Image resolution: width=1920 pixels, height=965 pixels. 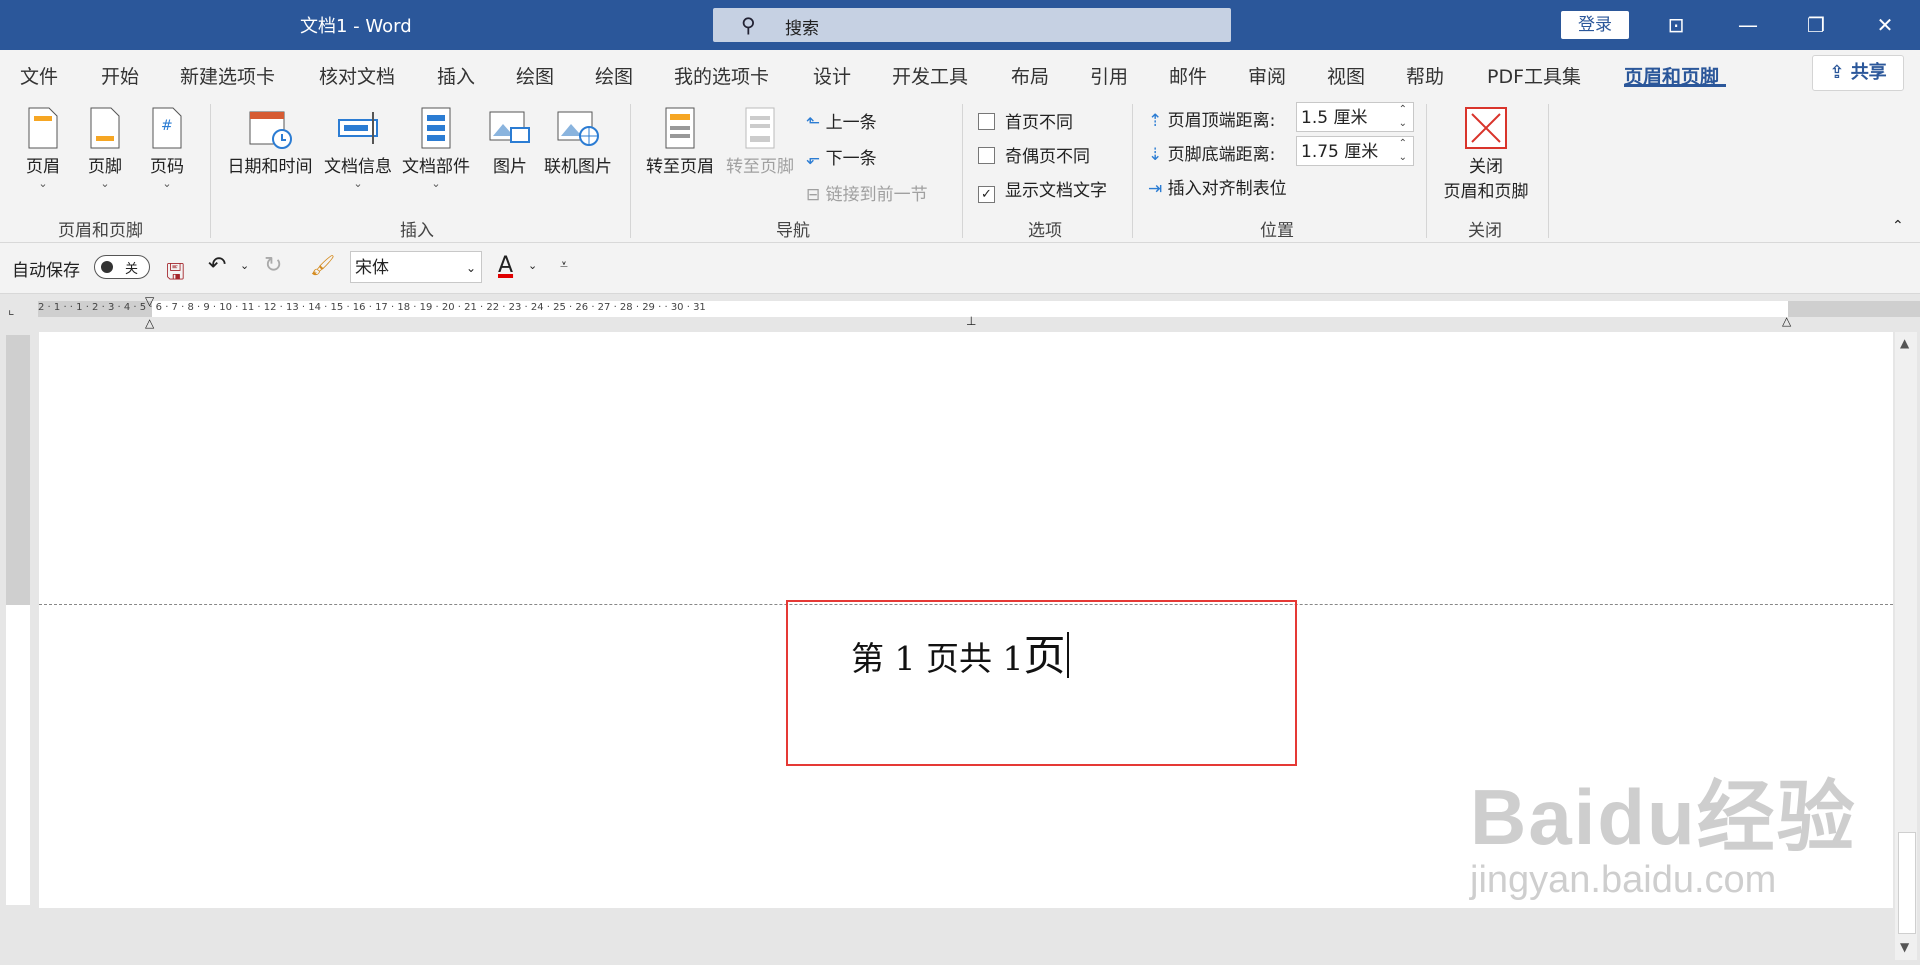 I want to click on close-header-footer-button: 关闭 页眉和页脚, so click(x=1486, y=154).